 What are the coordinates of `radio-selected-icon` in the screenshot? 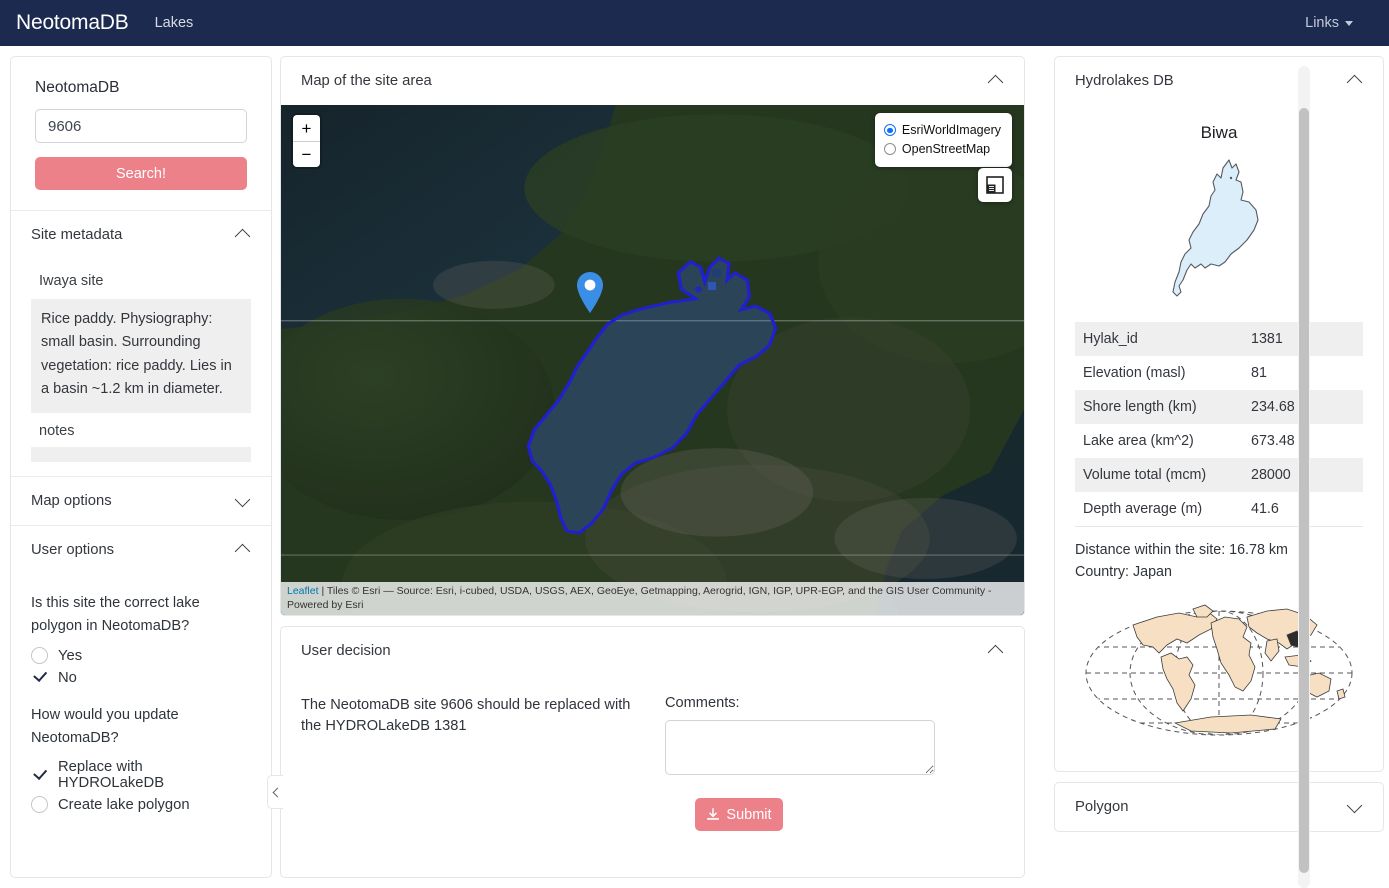 It's located at (889, 130).